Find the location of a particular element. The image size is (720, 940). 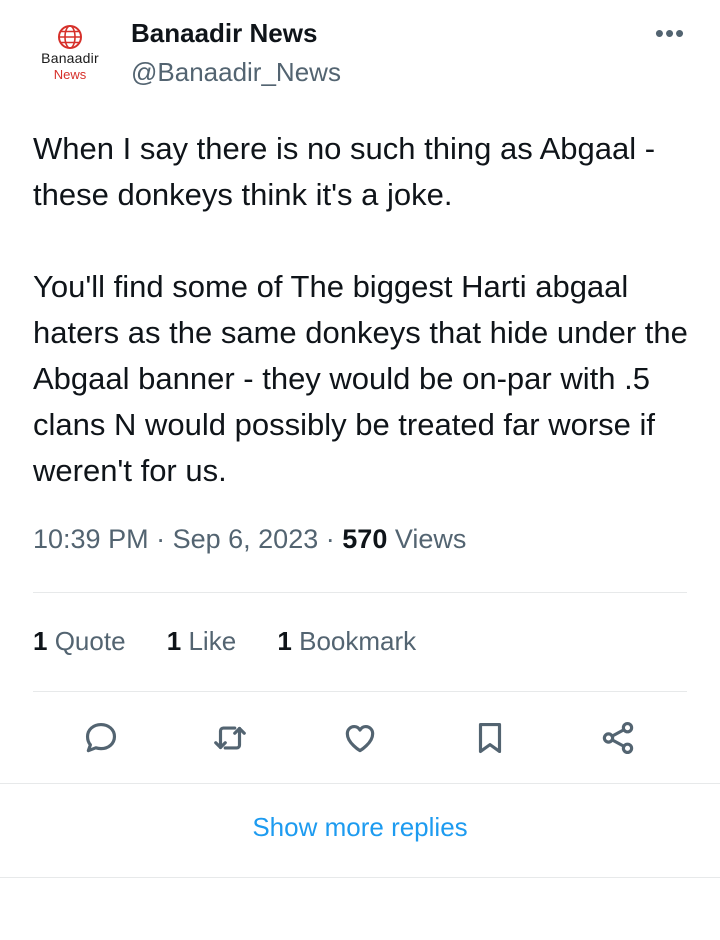

bookmarks-stat: 1 Bookmark is located at coordinates (346, 641).